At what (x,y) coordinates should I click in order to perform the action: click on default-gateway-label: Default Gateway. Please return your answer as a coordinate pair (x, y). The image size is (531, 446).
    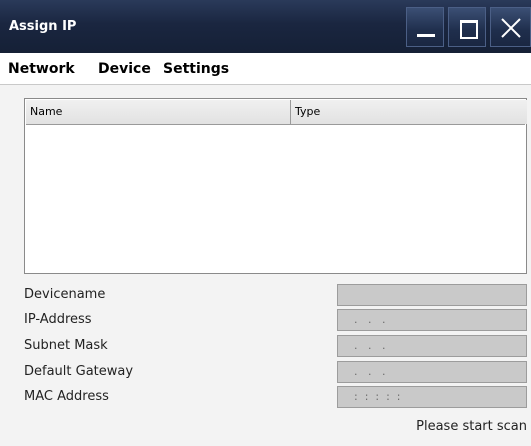
    Looking at the image, I should click on (79, 371).